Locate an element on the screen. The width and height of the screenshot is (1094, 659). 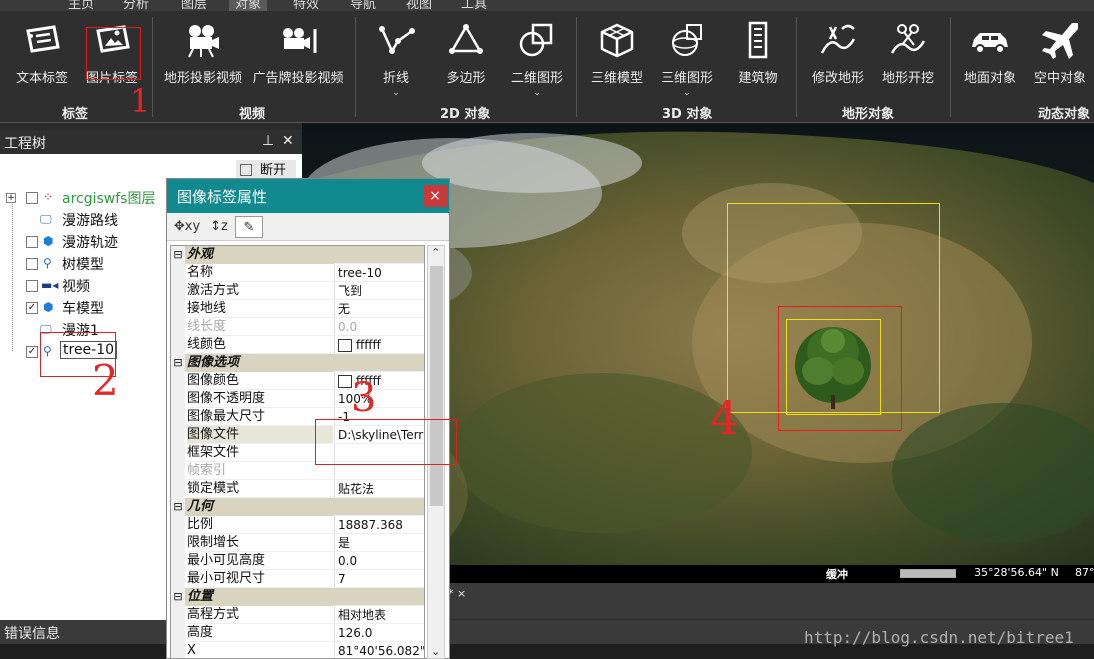
property-value: tree-10 is located at coordinates (379, 273).